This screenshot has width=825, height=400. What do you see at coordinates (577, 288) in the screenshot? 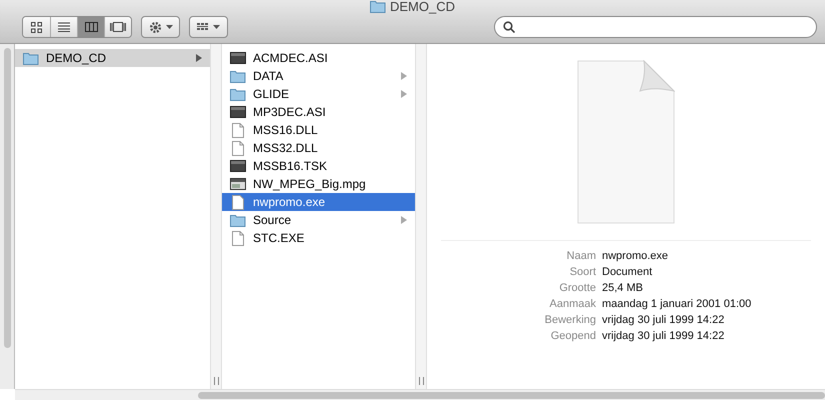
I see `info-label: Grootte` at bounding box center [577, 288].